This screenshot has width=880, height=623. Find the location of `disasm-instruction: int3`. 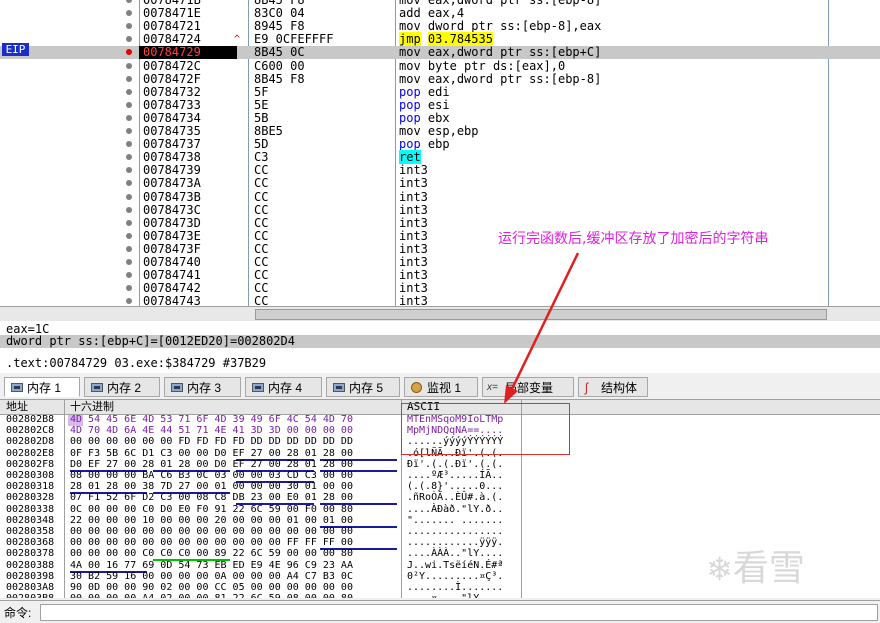

disasm-instruction: int3 is located at coordinates (417, 197).